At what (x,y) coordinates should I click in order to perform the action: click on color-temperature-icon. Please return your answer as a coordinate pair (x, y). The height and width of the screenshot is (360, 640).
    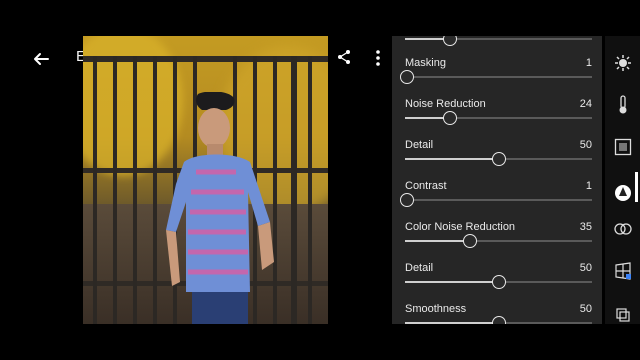
    Looking at the image, I should click on (622, 105).